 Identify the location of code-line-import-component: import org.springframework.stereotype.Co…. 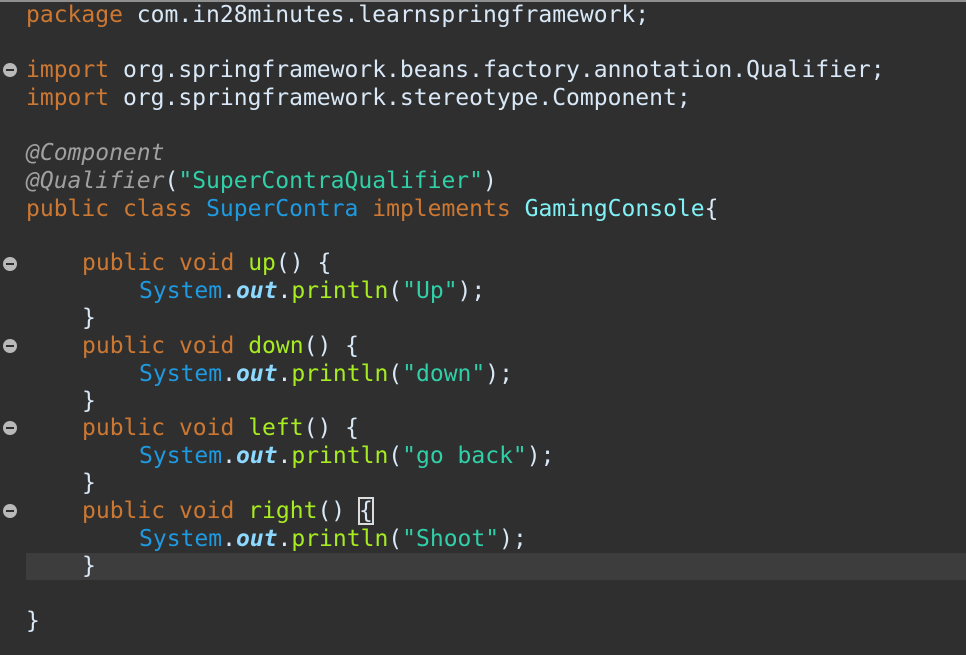
(358, 98).